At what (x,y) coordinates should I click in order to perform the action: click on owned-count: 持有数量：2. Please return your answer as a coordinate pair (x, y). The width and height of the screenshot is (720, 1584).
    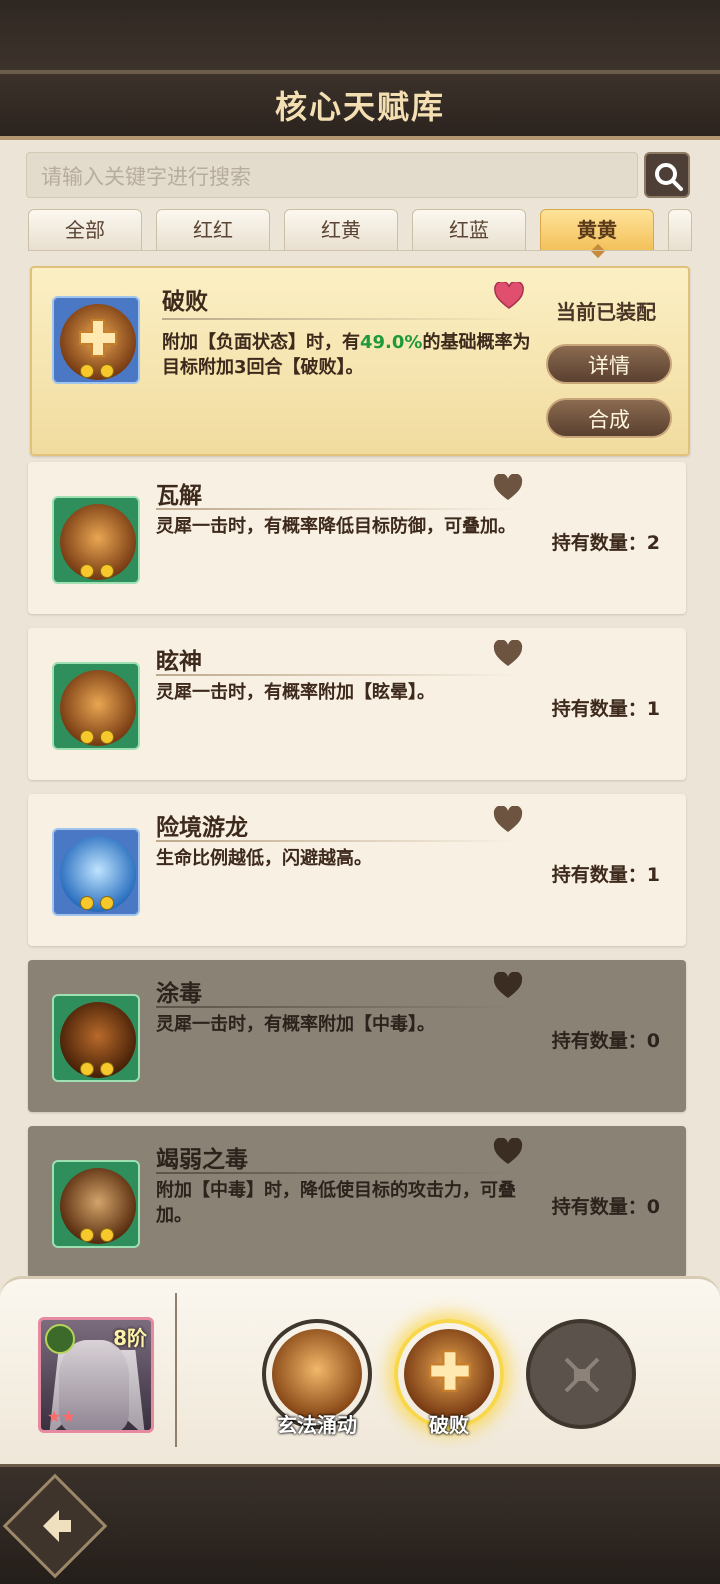
    Looking at the image, I should click on (605, 543).